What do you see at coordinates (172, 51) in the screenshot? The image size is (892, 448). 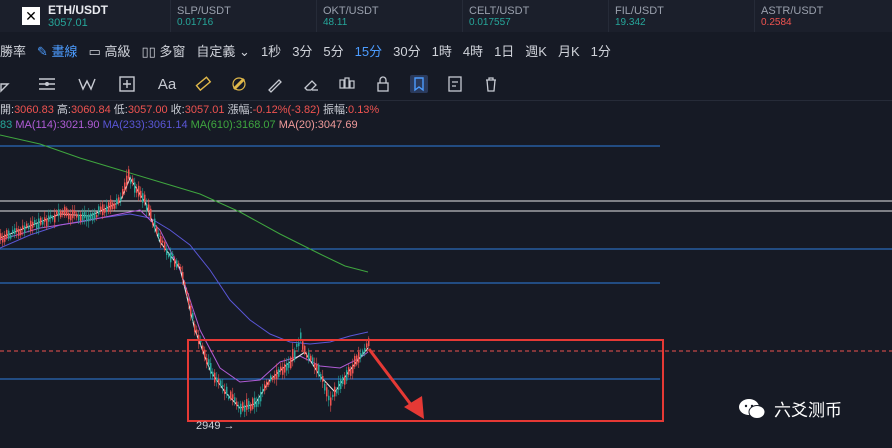 I see `toolbar-multiwindow-label: 多窗` at bounding box center [172, 51].